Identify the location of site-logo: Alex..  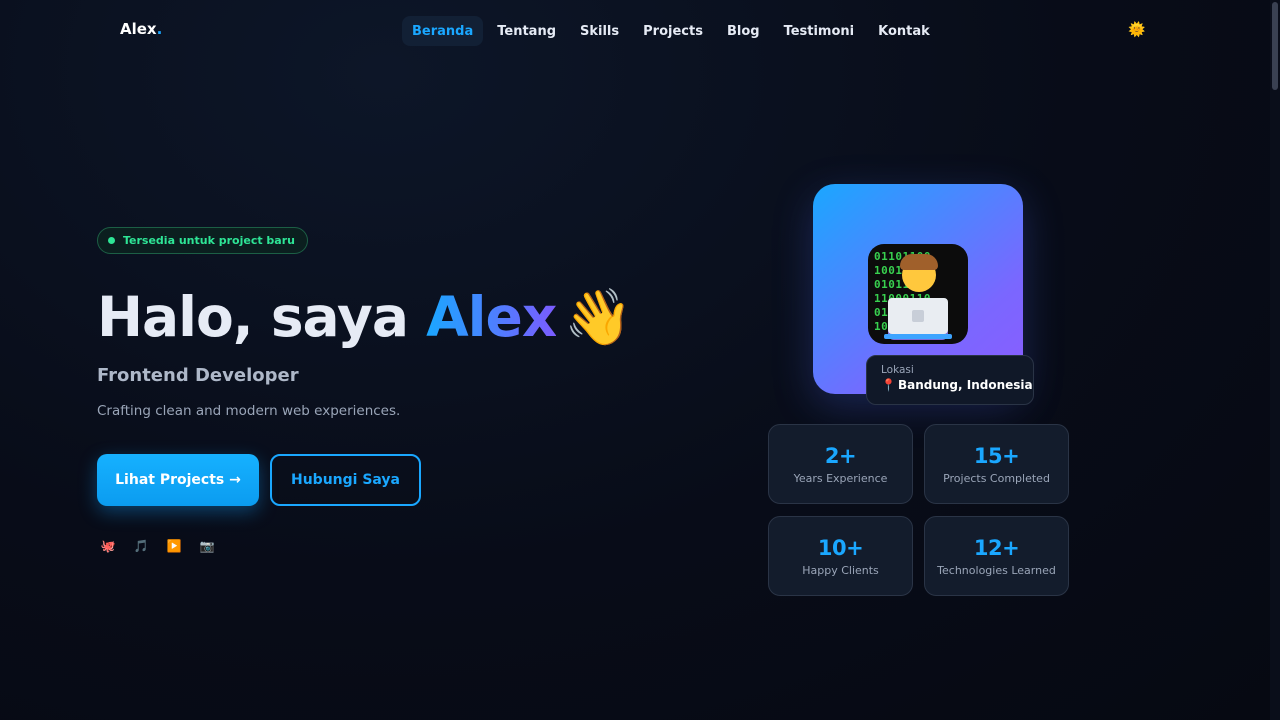
(141, 29).